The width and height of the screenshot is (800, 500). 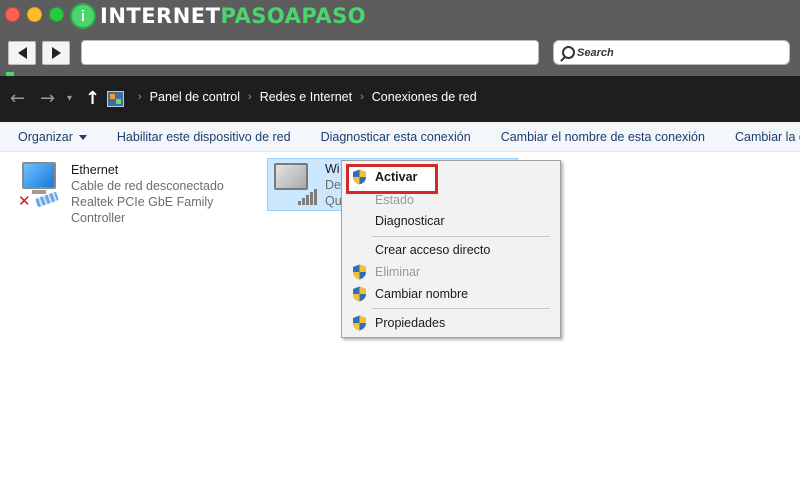 I want to click on site-logo: i INTERNET PASOAPASO, so click(x=218, y=16).